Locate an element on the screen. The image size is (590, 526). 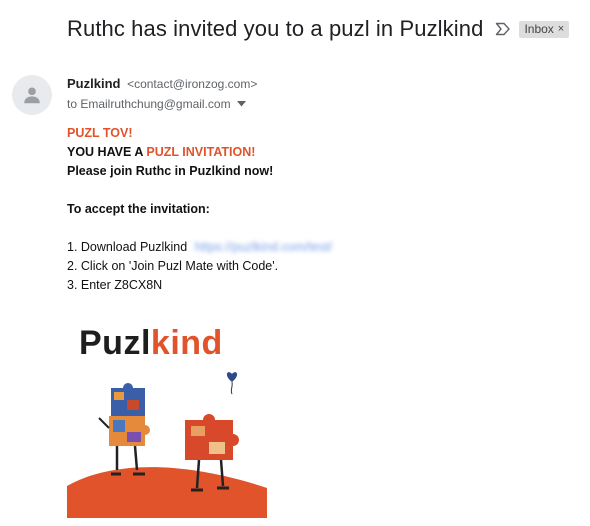
sender-line: Puzlkind <contact@ironzog.com> is located at coordinates (162, 83).